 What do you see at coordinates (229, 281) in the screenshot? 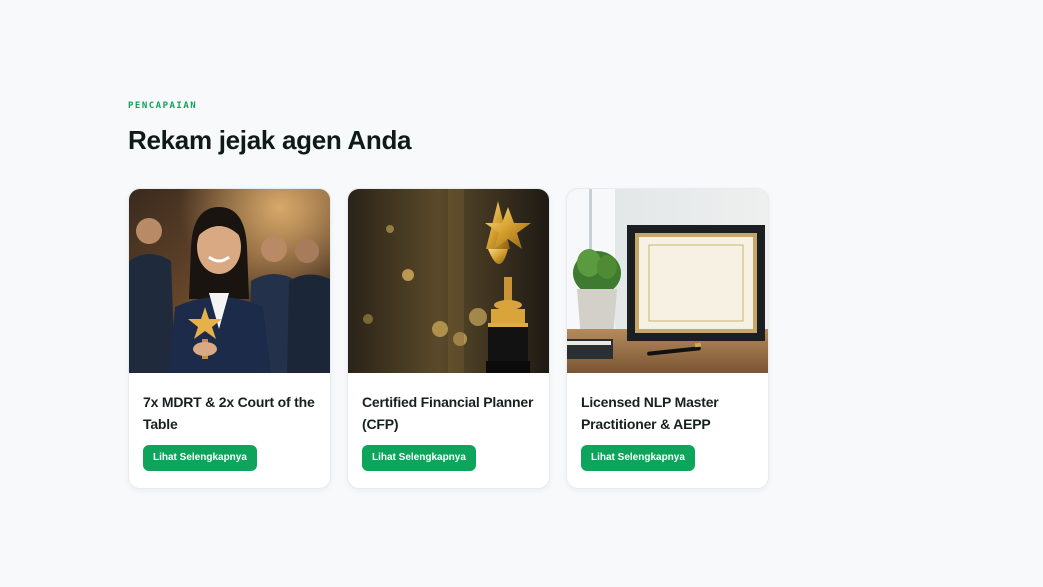
I see `agent-with-star-trophy-photo` at bounding box center [229, 281].